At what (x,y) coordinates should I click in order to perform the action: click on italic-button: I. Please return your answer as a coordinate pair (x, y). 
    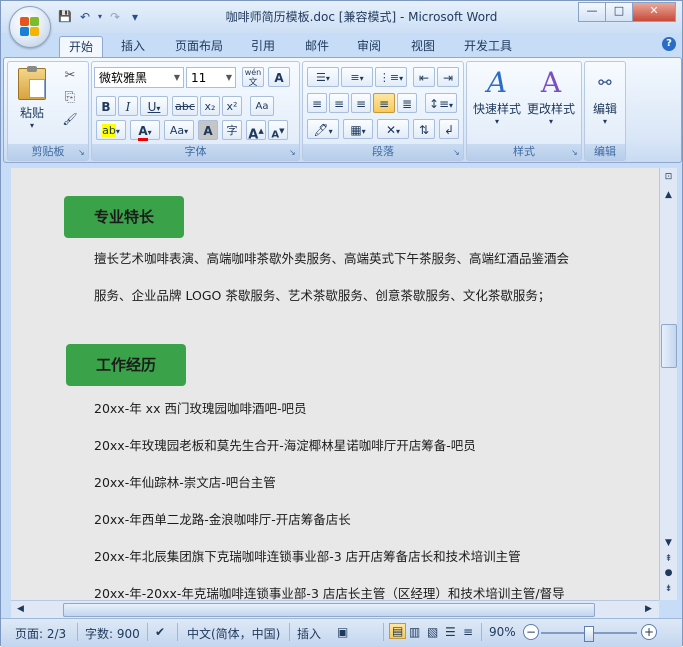
    Looking at the image, I should click on (128, 106).